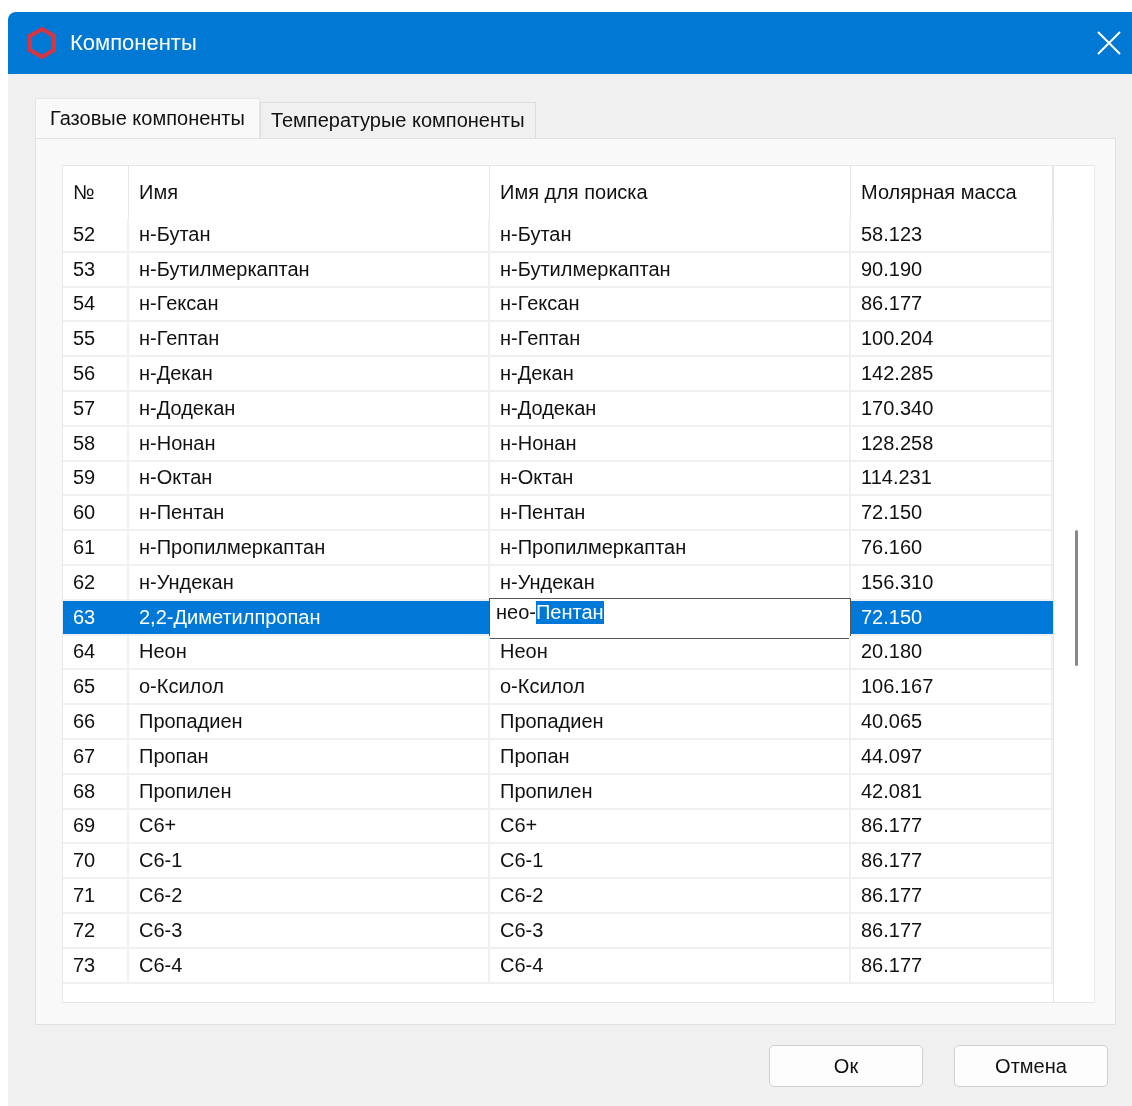 This screenshot has height=1106, width=1132. What do you see at coordinates (1109, 43) in the screenshot?
I see `close-icon` at bounding box center [1109, 43].